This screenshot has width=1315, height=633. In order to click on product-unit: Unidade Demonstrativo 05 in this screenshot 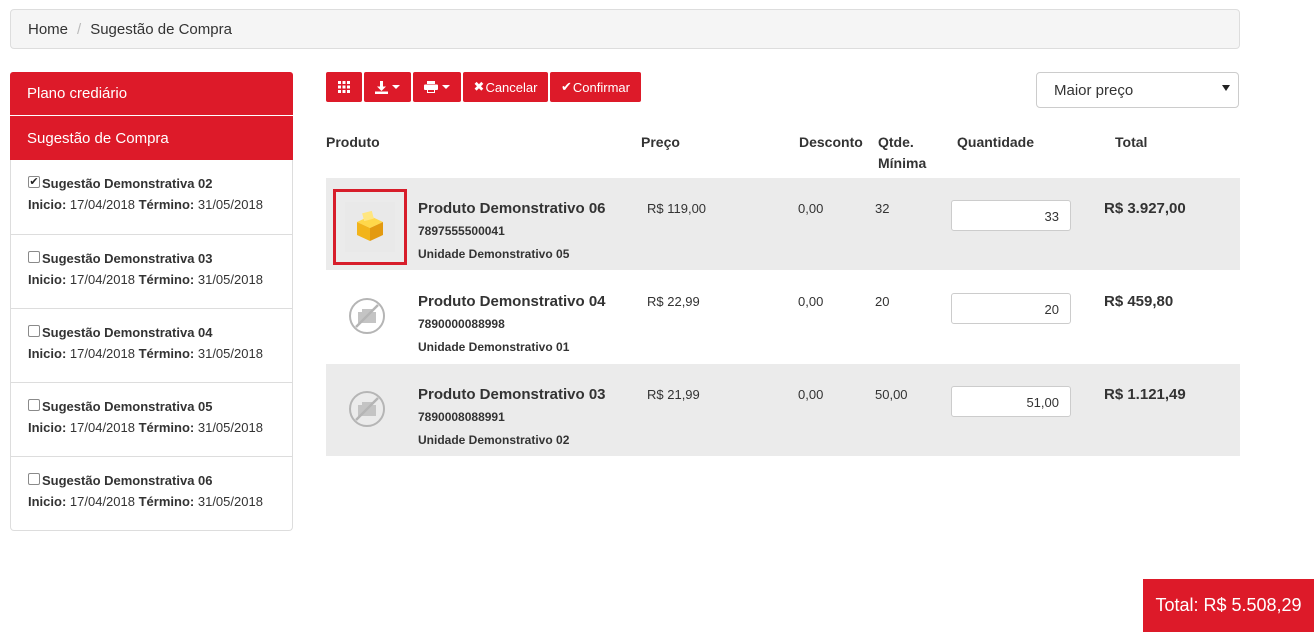, I will do `click(494, 254)`.